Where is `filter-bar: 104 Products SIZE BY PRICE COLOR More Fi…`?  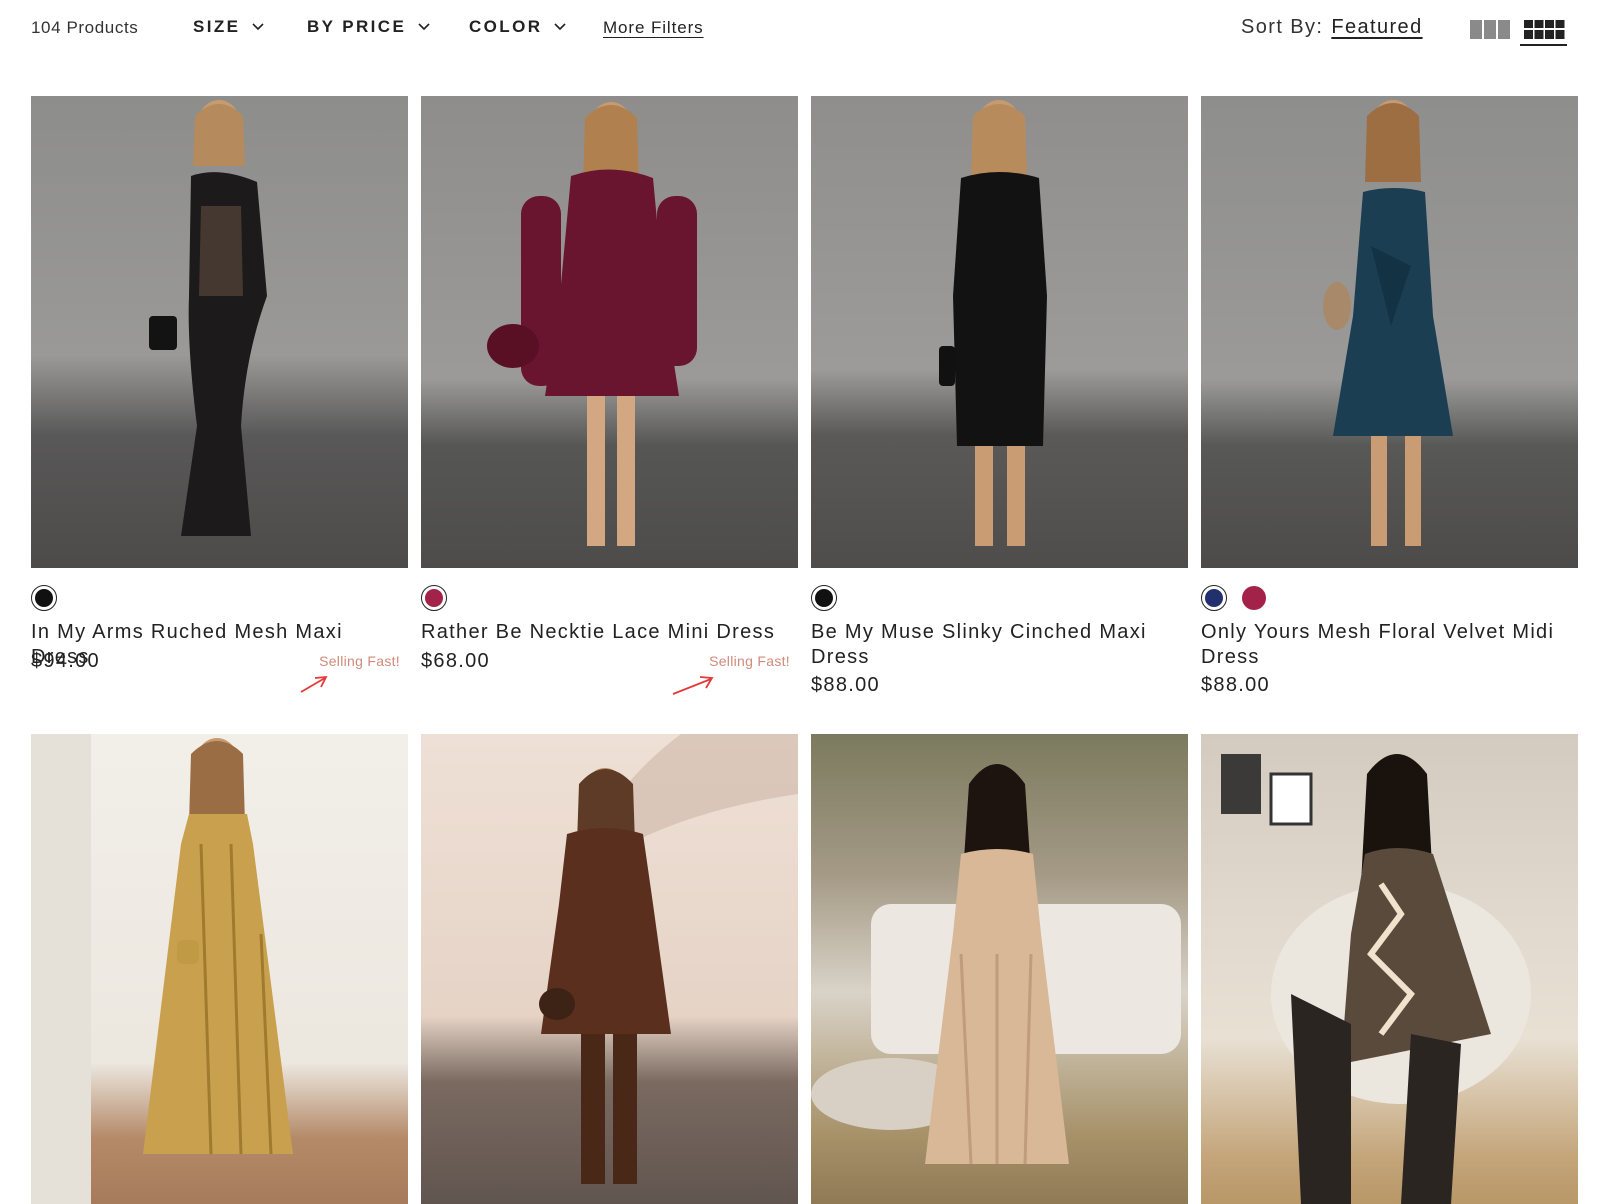
filter-bar: 104 Products SIZE BY PRICE COLOR More Fi… is located at coordinates (800, 30).